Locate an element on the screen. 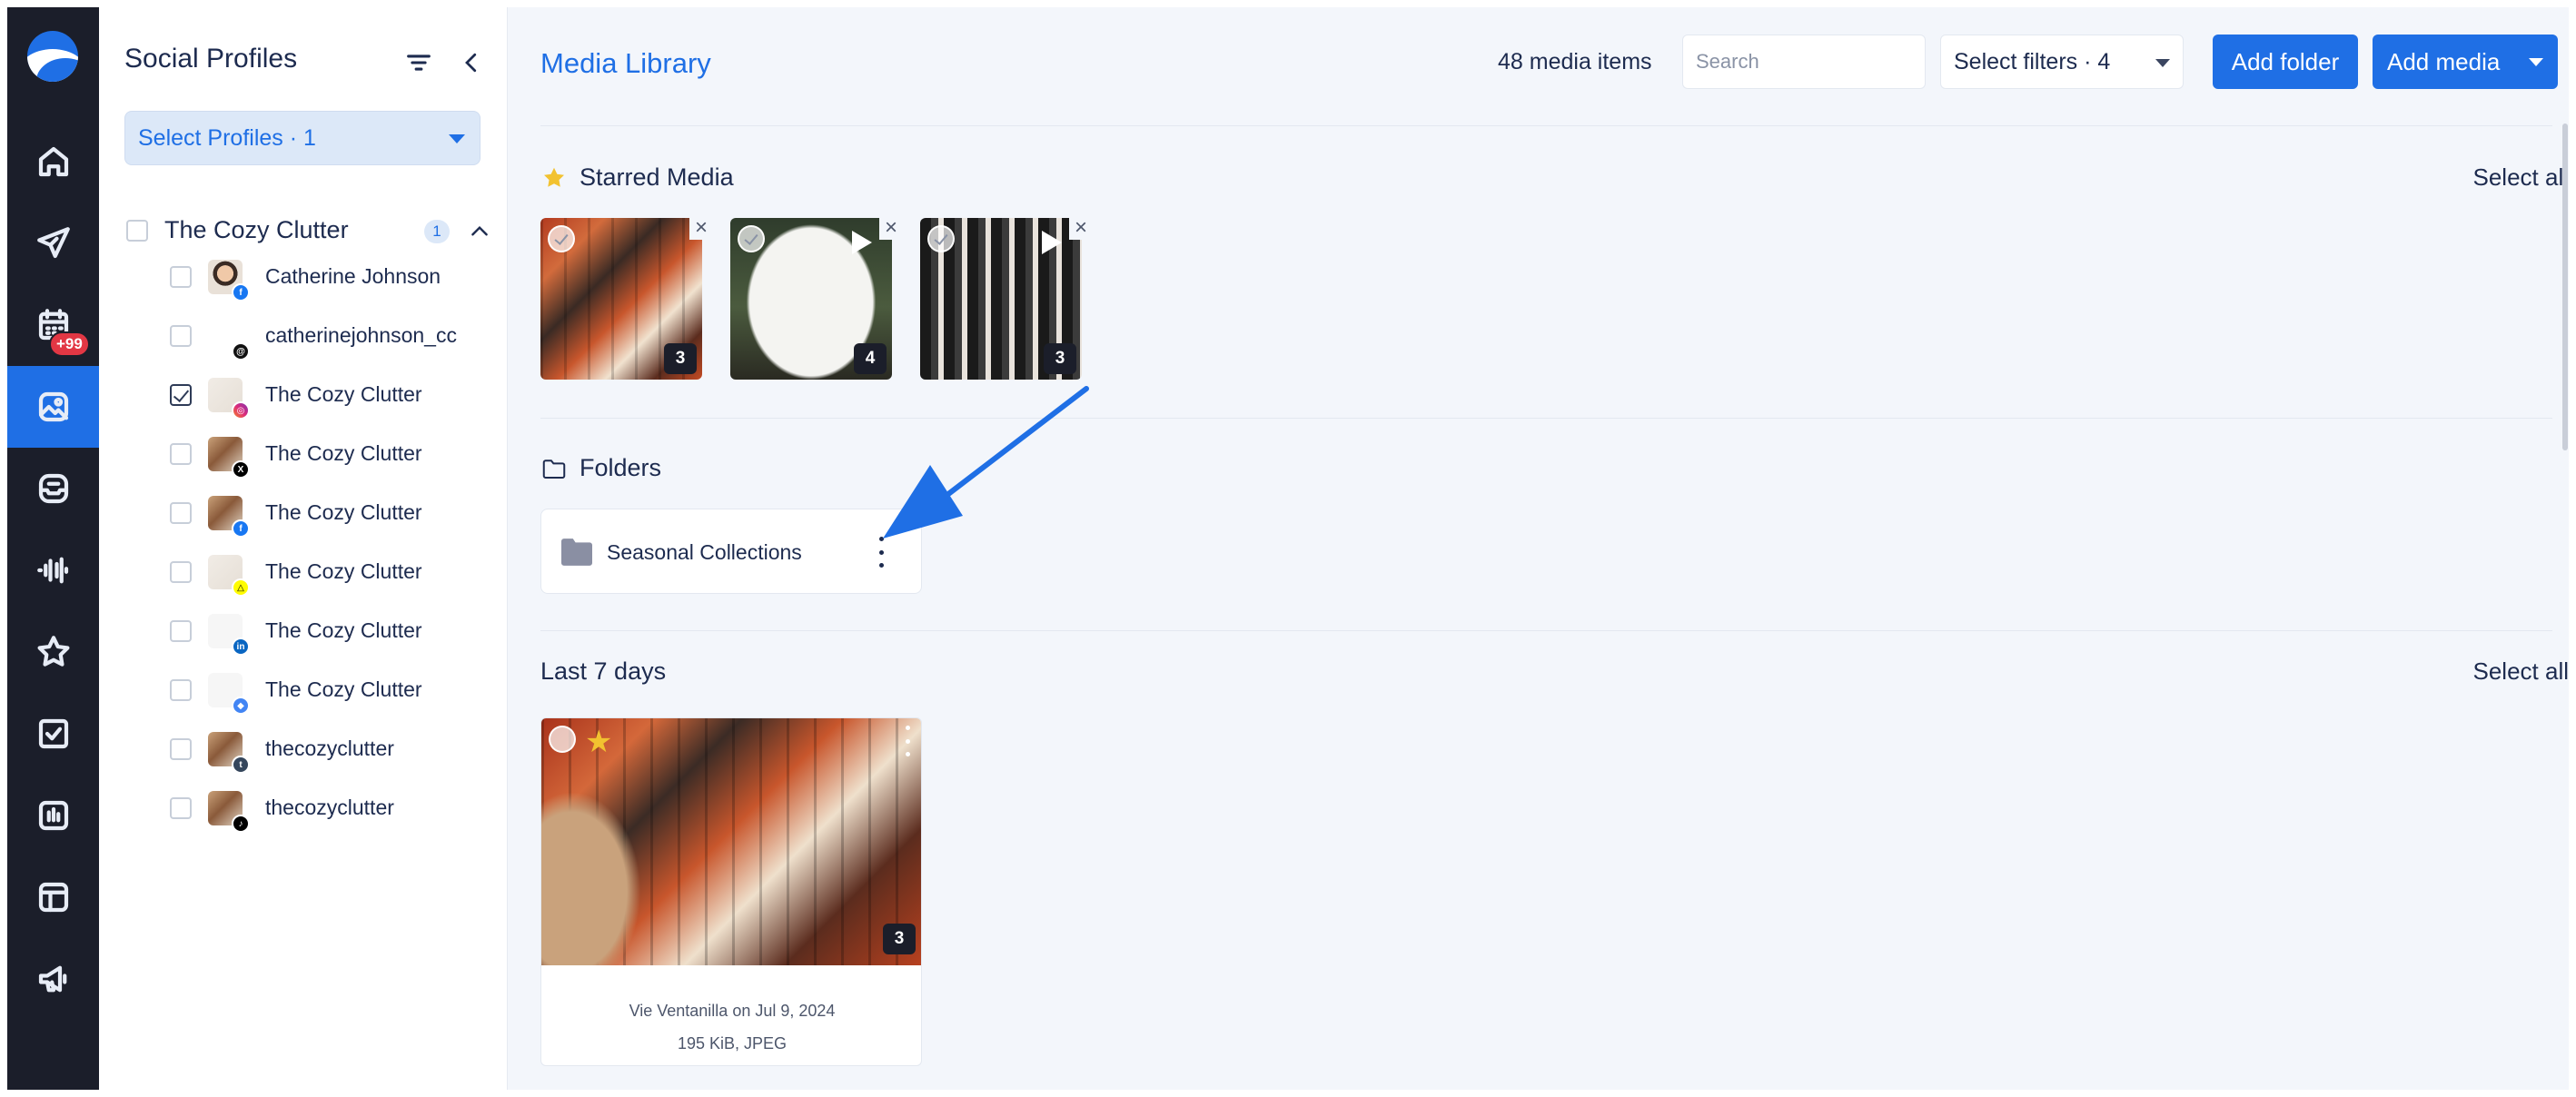 The image size is (2576, 1097). profile-name: catherinejohnson_cc is located at coordinates (361, 335).